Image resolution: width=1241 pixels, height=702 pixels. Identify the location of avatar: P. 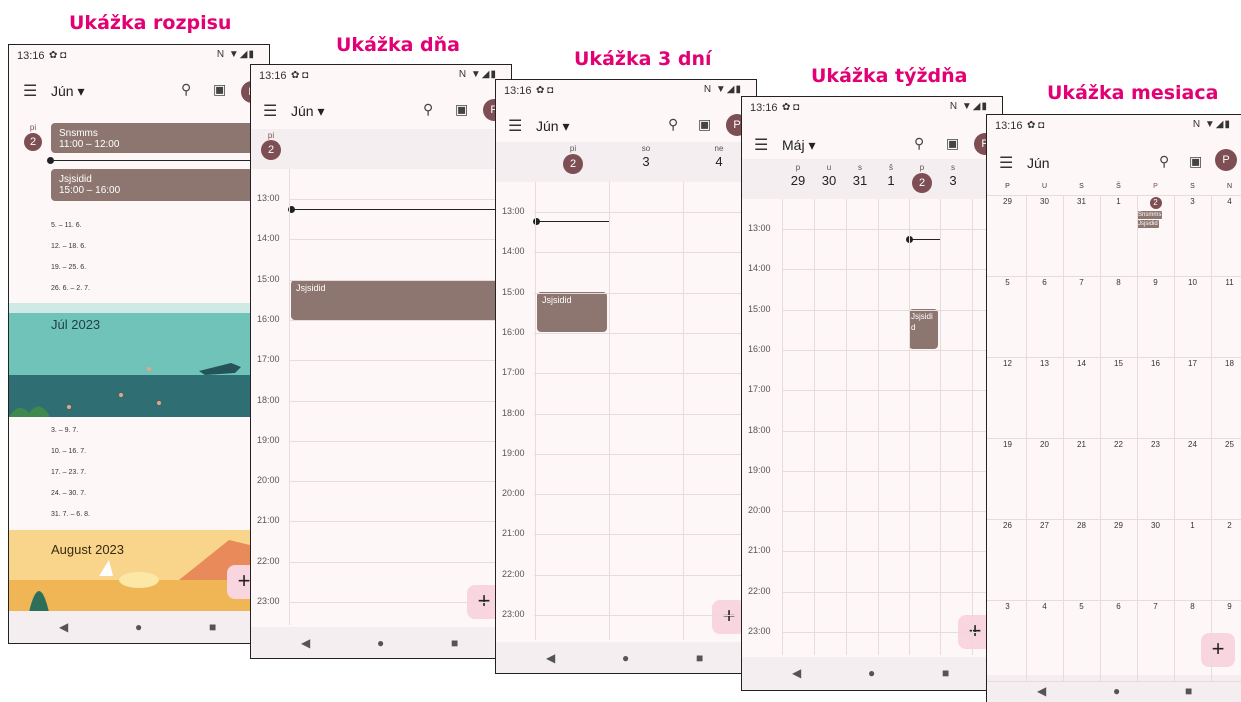
(1226, 160).